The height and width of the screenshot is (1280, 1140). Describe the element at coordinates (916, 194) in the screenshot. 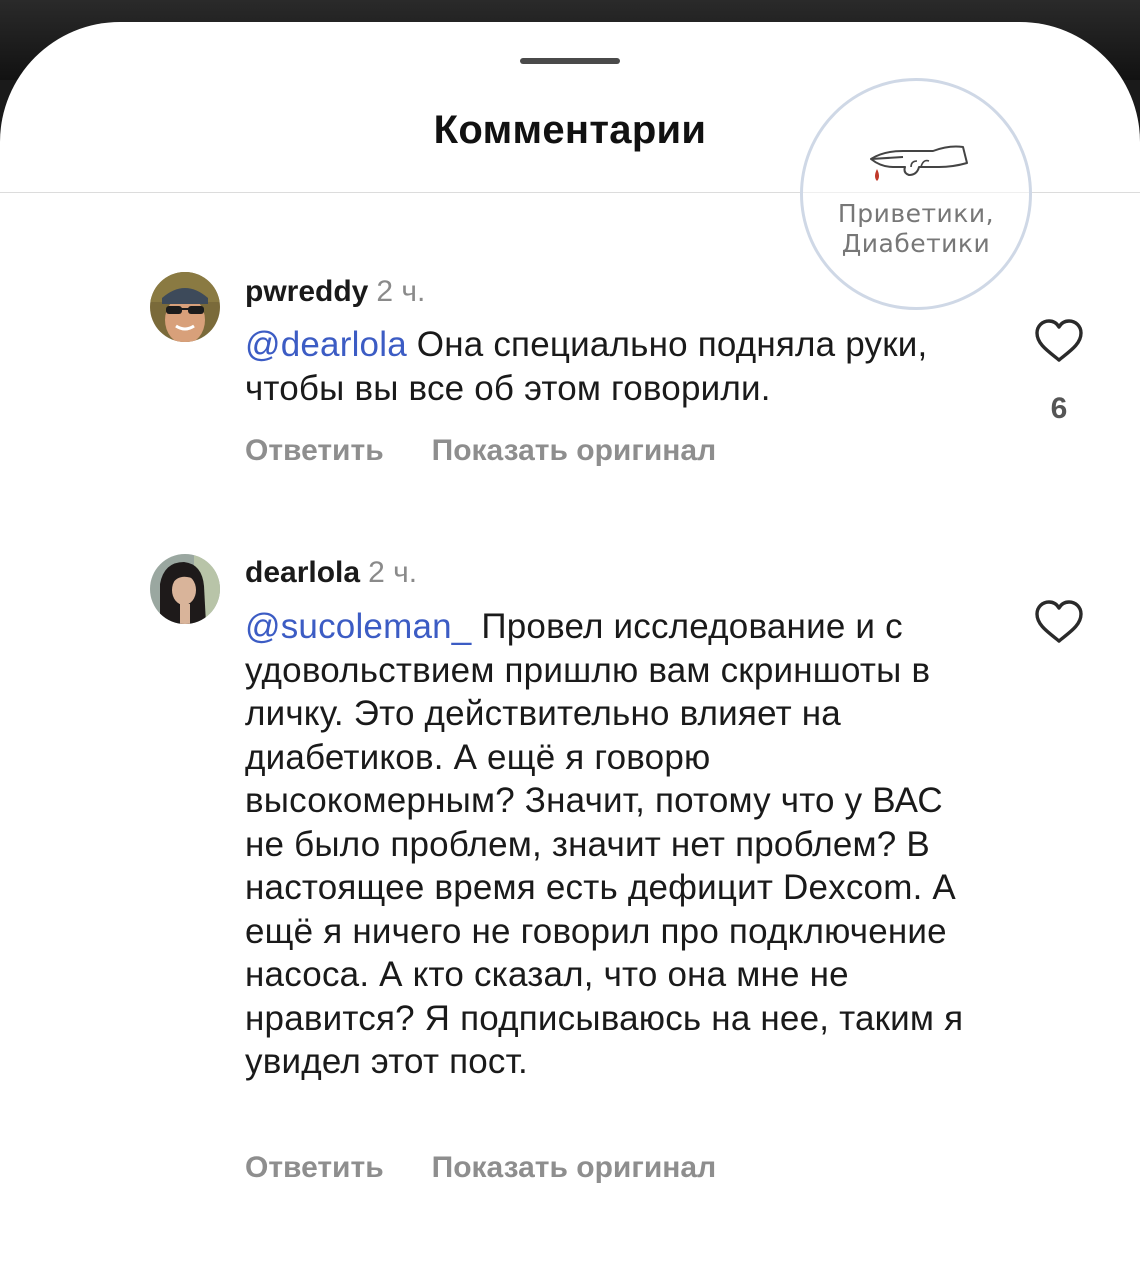

I see `watermark-stamp: Приветики, Диабетики` at that location.